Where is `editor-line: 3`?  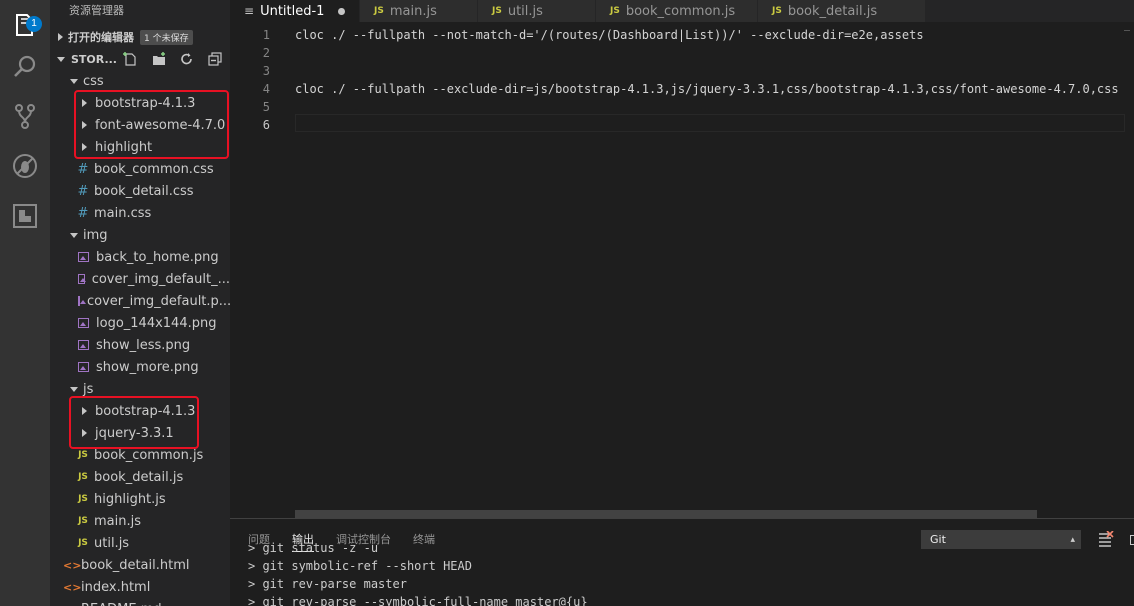
editor-line: 3 is located at coordinates (682, 71).